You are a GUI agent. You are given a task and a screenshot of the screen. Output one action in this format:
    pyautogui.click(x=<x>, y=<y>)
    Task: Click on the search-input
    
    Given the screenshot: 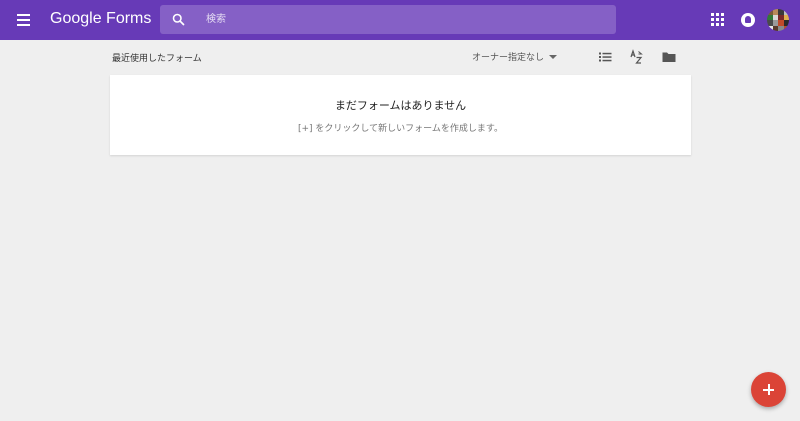 What is the action you would take?
    pyautogui.click(x=404, y=19)
    